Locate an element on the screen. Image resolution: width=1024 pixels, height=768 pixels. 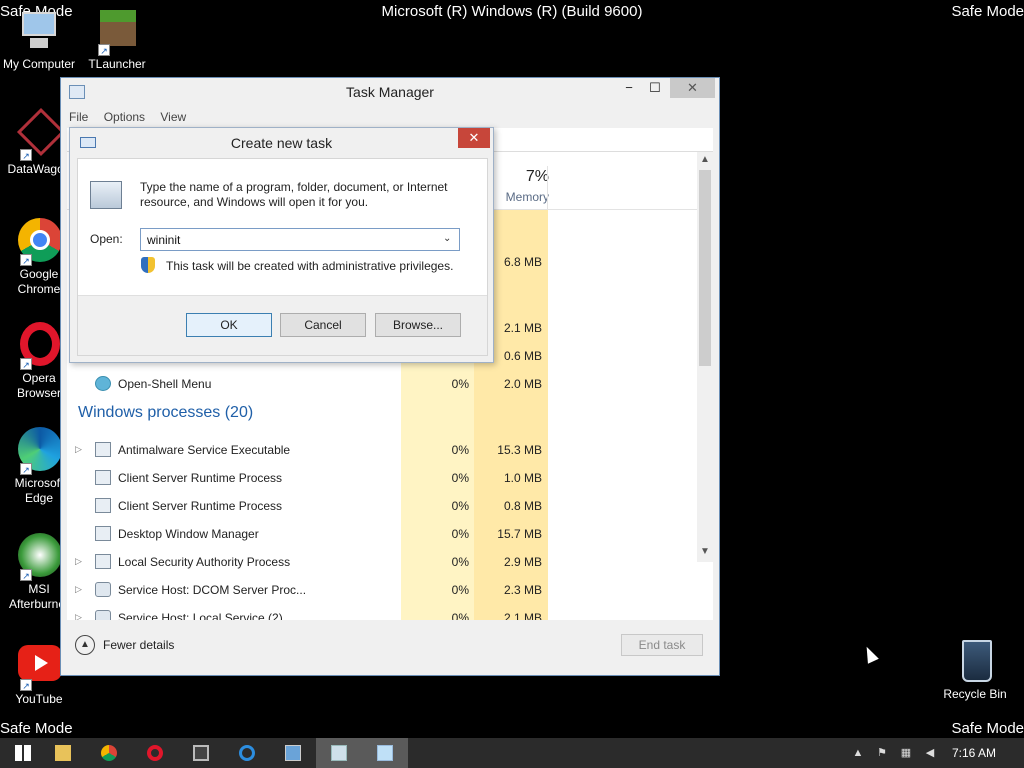
table-row: Desktop Window Manager 0% 15.7 MB is located at coordinates (382, 534).